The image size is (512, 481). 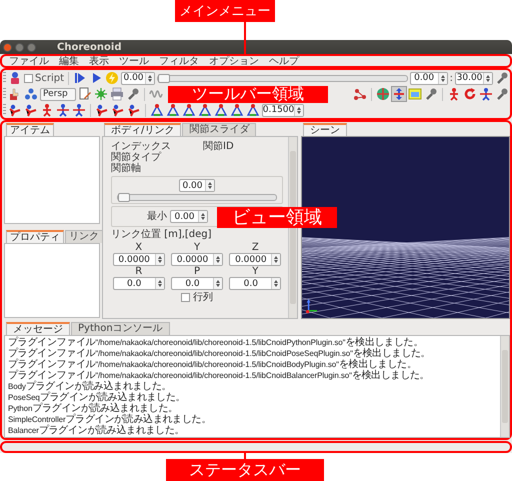 What do you see at coordinates (126, 168) in the screenshot?
I see `field-label: 関節軸` at bounding box center [126, 168].